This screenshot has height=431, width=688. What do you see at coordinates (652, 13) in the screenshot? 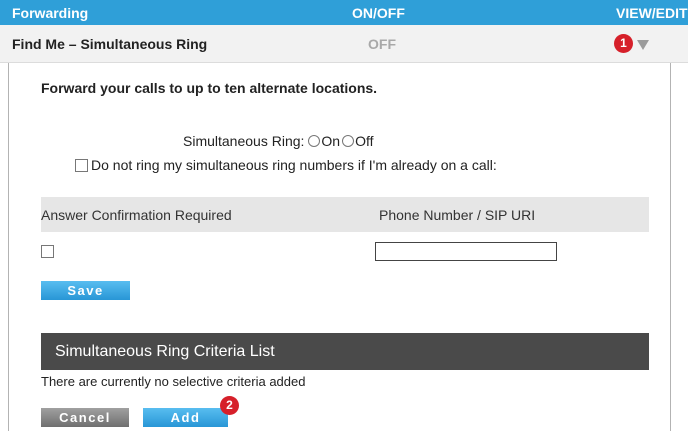
I see `header-view-edit: VIEW/EDIT` at bounding box center [652, 13].